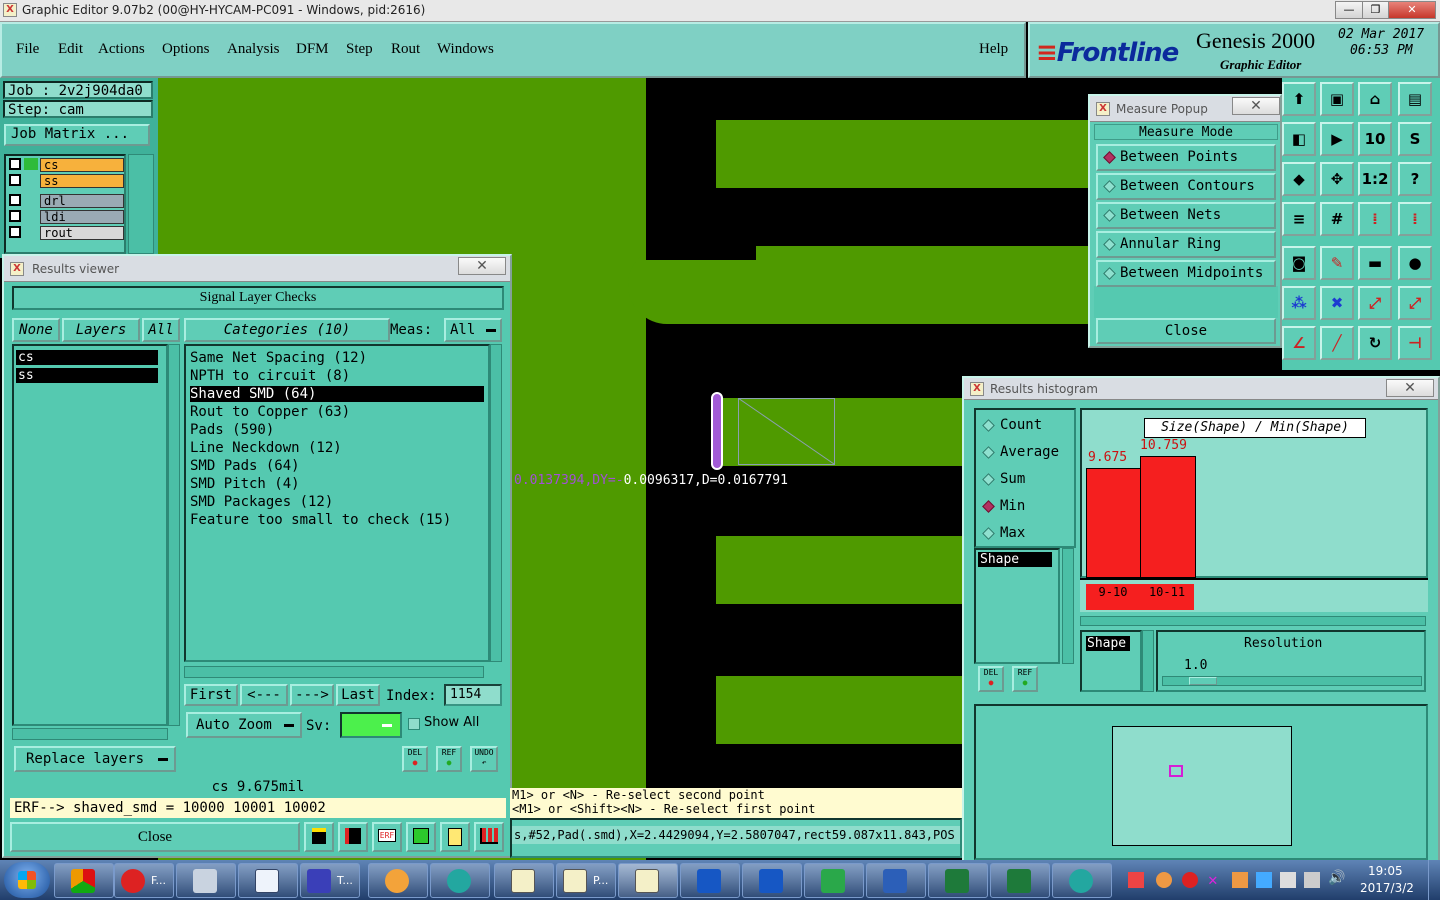 Image resolution: width=1440 pixels, height=900 pixels. I want to click on redraw-icon: S, so click(1415, 139).